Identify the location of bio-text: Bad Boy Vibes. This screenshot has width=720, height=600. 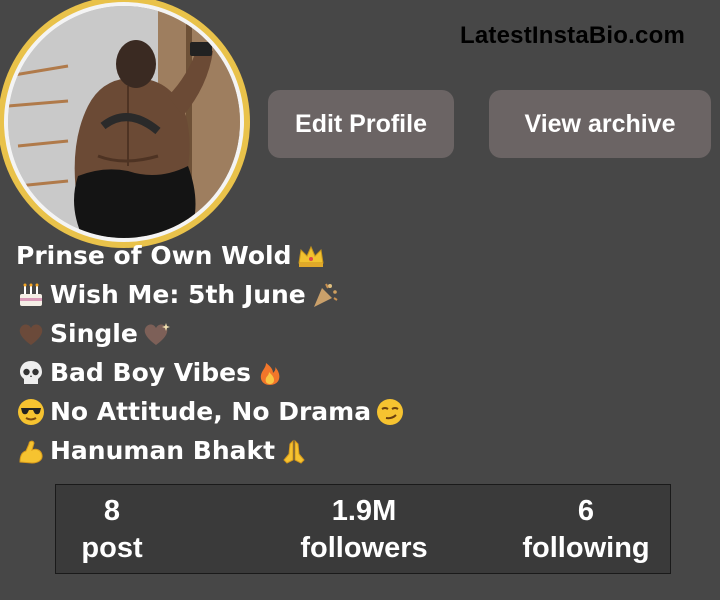
(150, 372).